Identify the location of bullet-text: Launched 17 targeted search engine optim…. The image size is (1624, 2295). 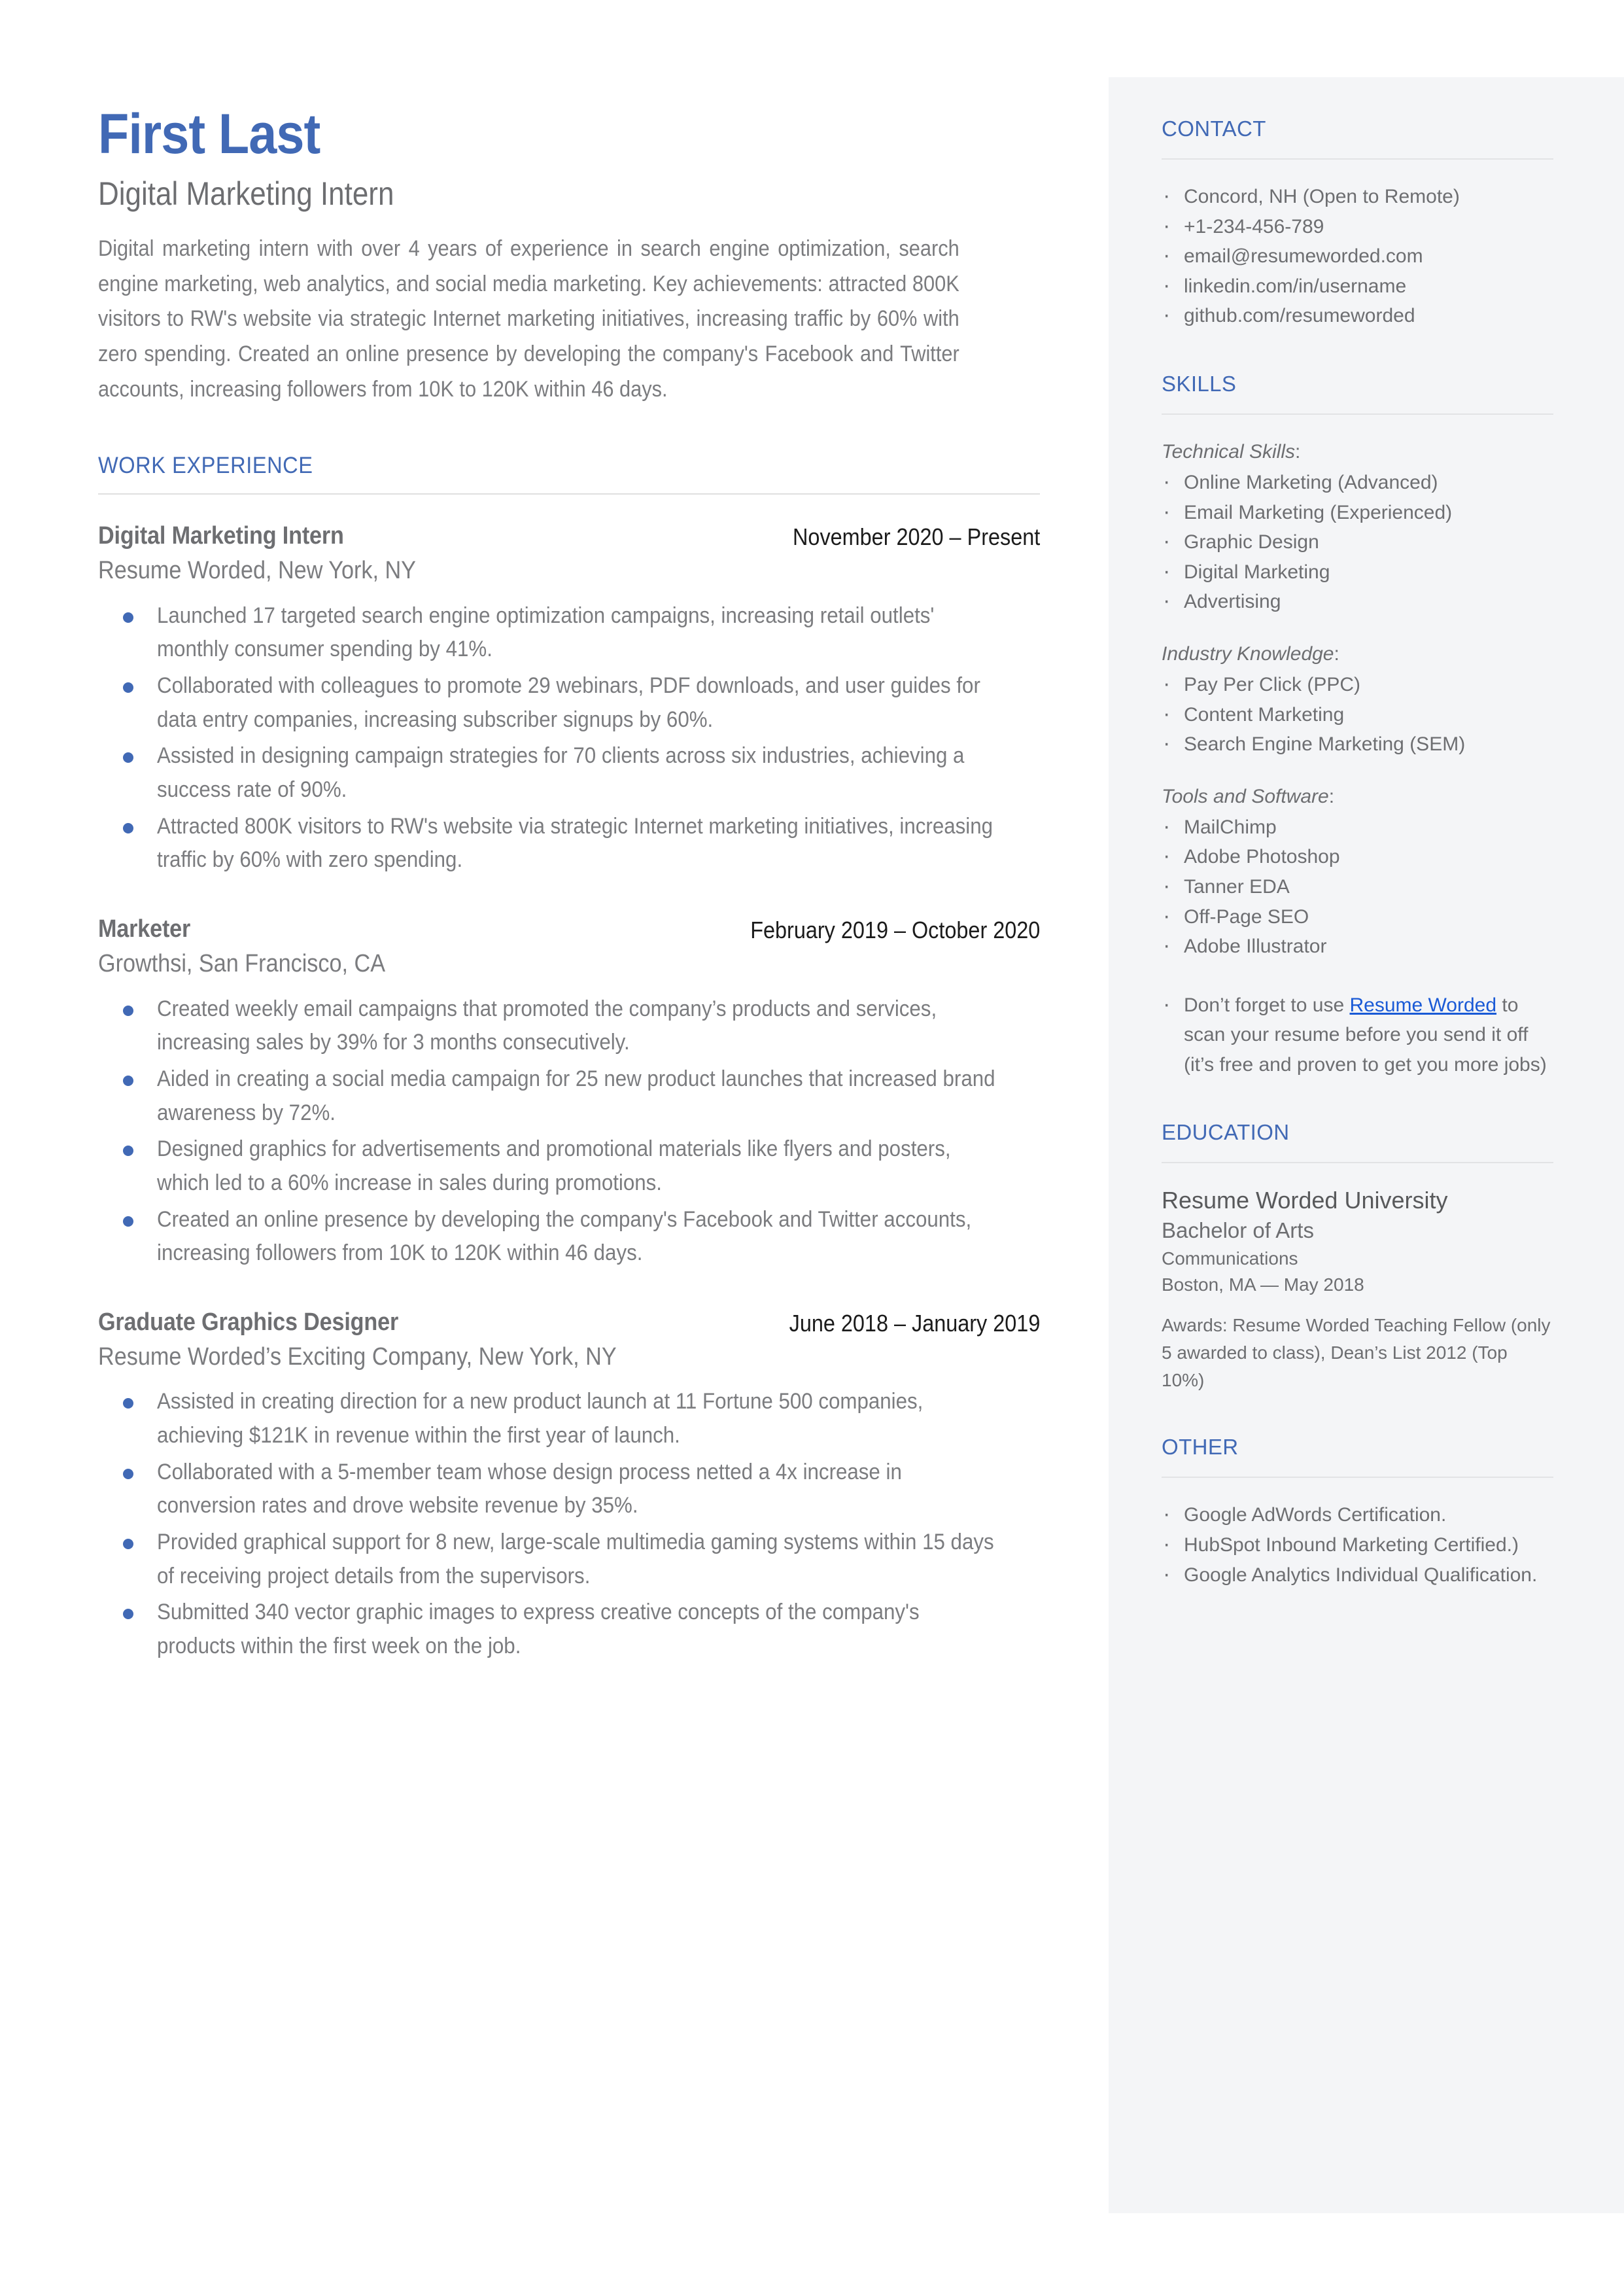
(546, 632).